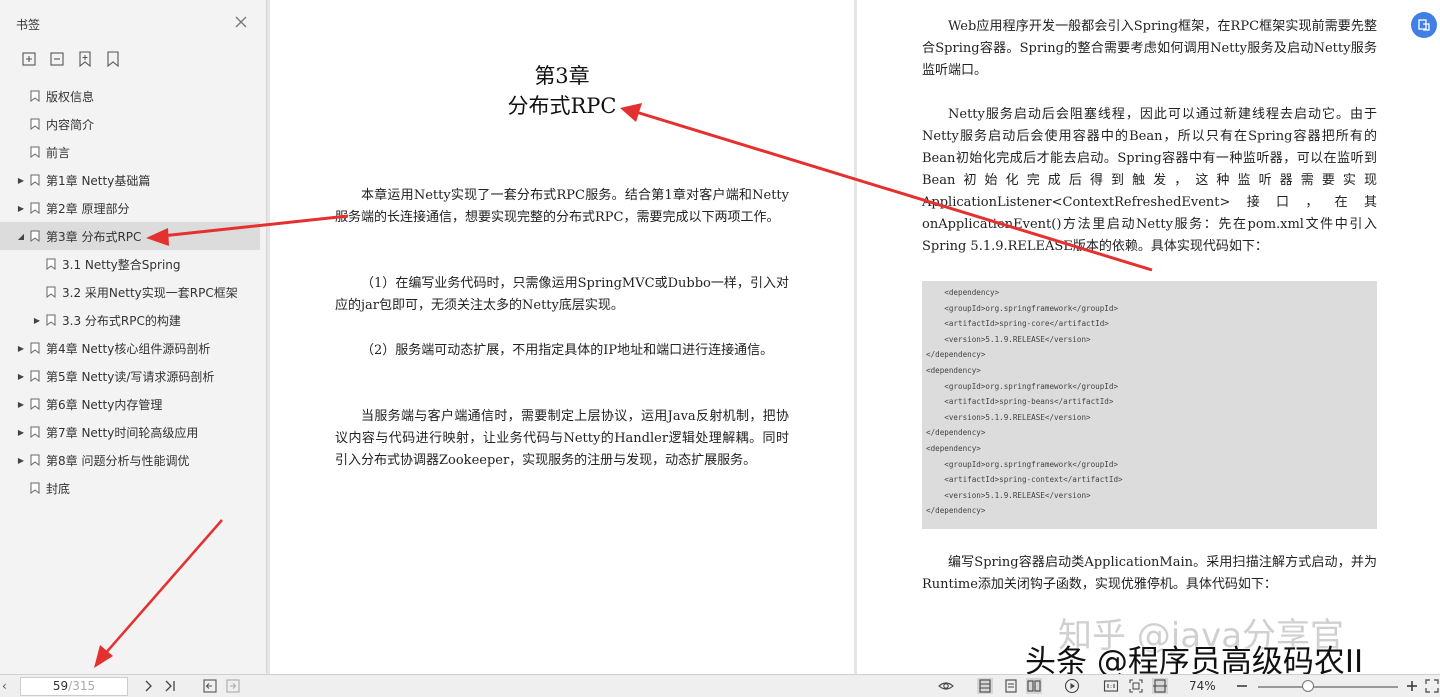  I want to click on next-page-icon, so click(148, 686).